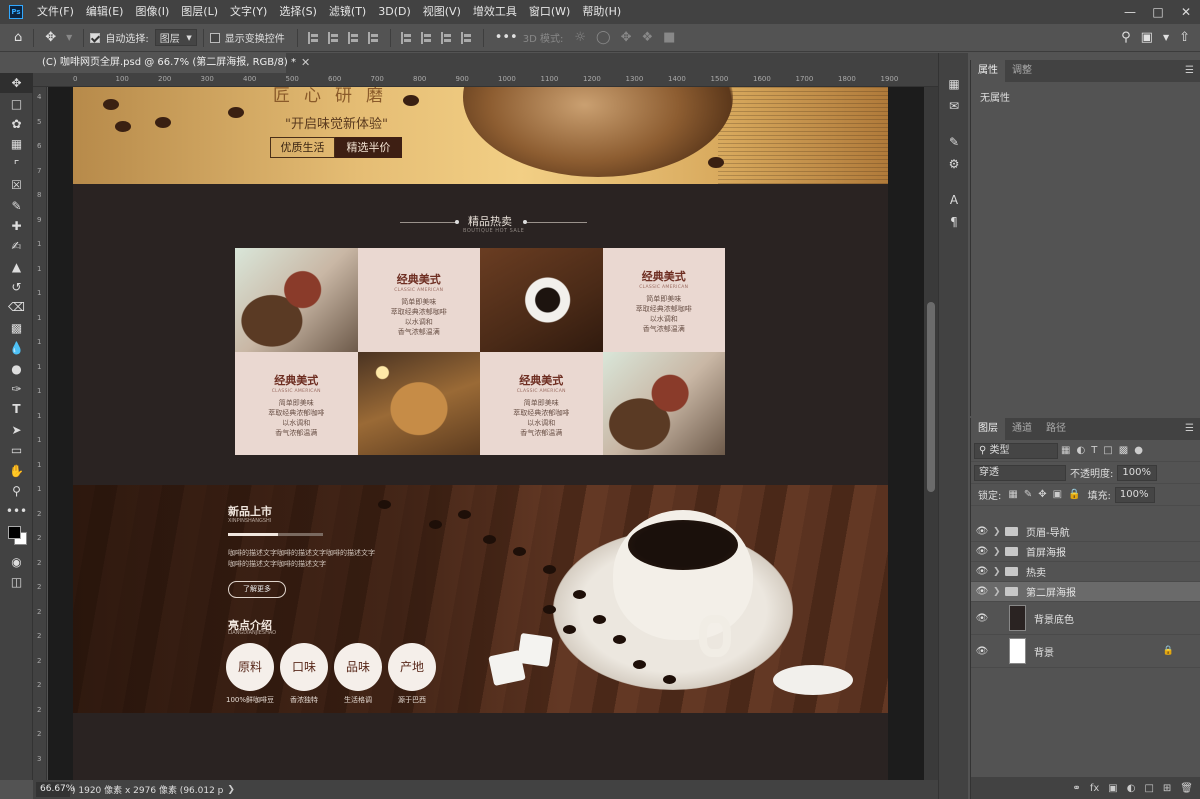 The image size is (1200, 799). What do you see at coordinates (603, 37) in the screenshot?
I see `roll-3d-icon: ◯` at bounding box center [603, 37].